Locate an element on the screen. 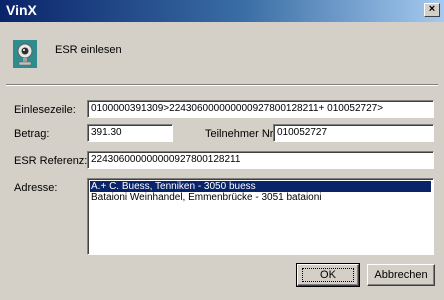  focus-rectangle is located at coordinates (328, 275).